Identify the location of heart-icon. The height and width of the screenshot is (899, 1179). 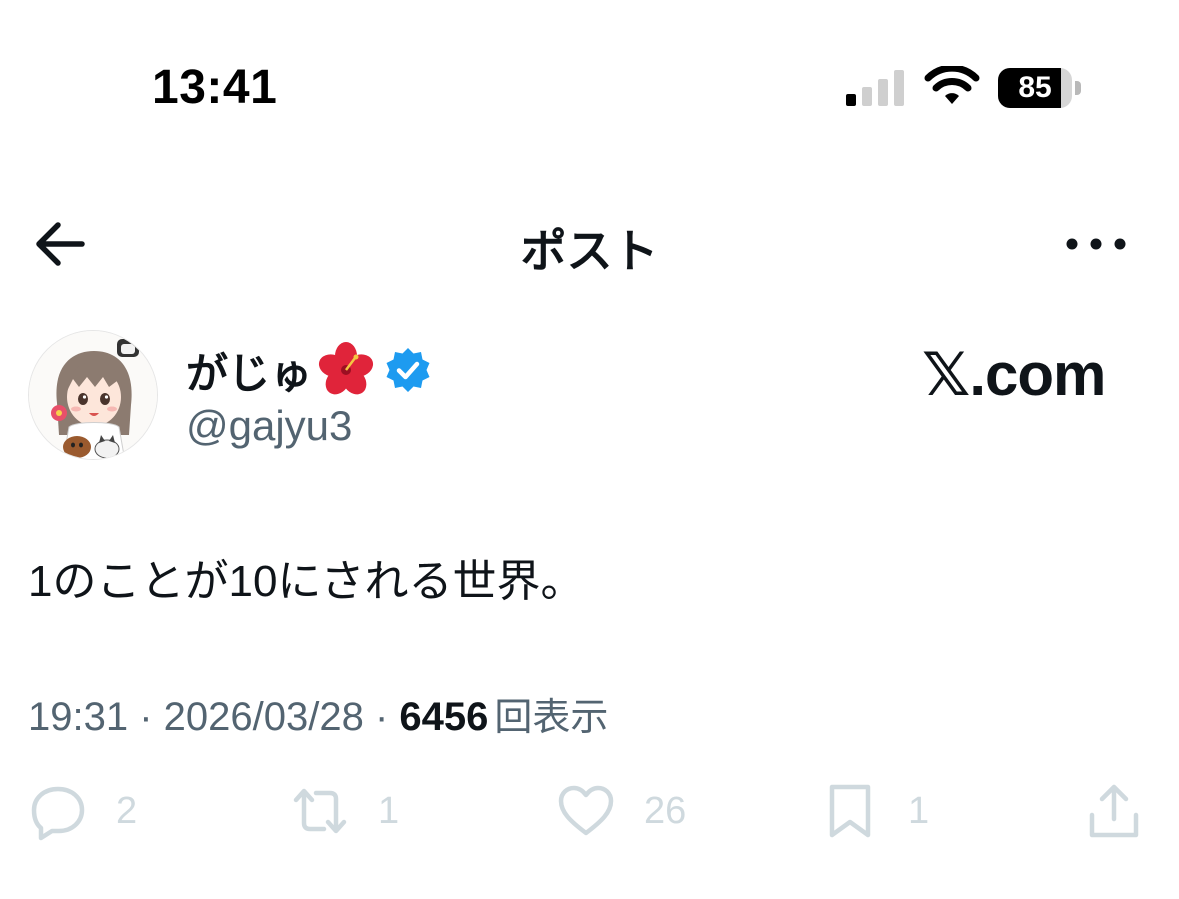
(586, 810).